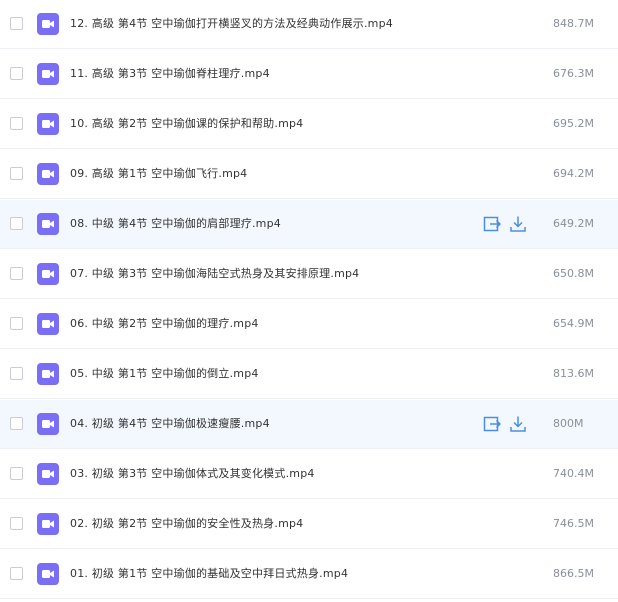  What do you see at coordinates (573, 323) in the screenshot?
I see `file-size: 654.9M` at bounding box center [573, 323].